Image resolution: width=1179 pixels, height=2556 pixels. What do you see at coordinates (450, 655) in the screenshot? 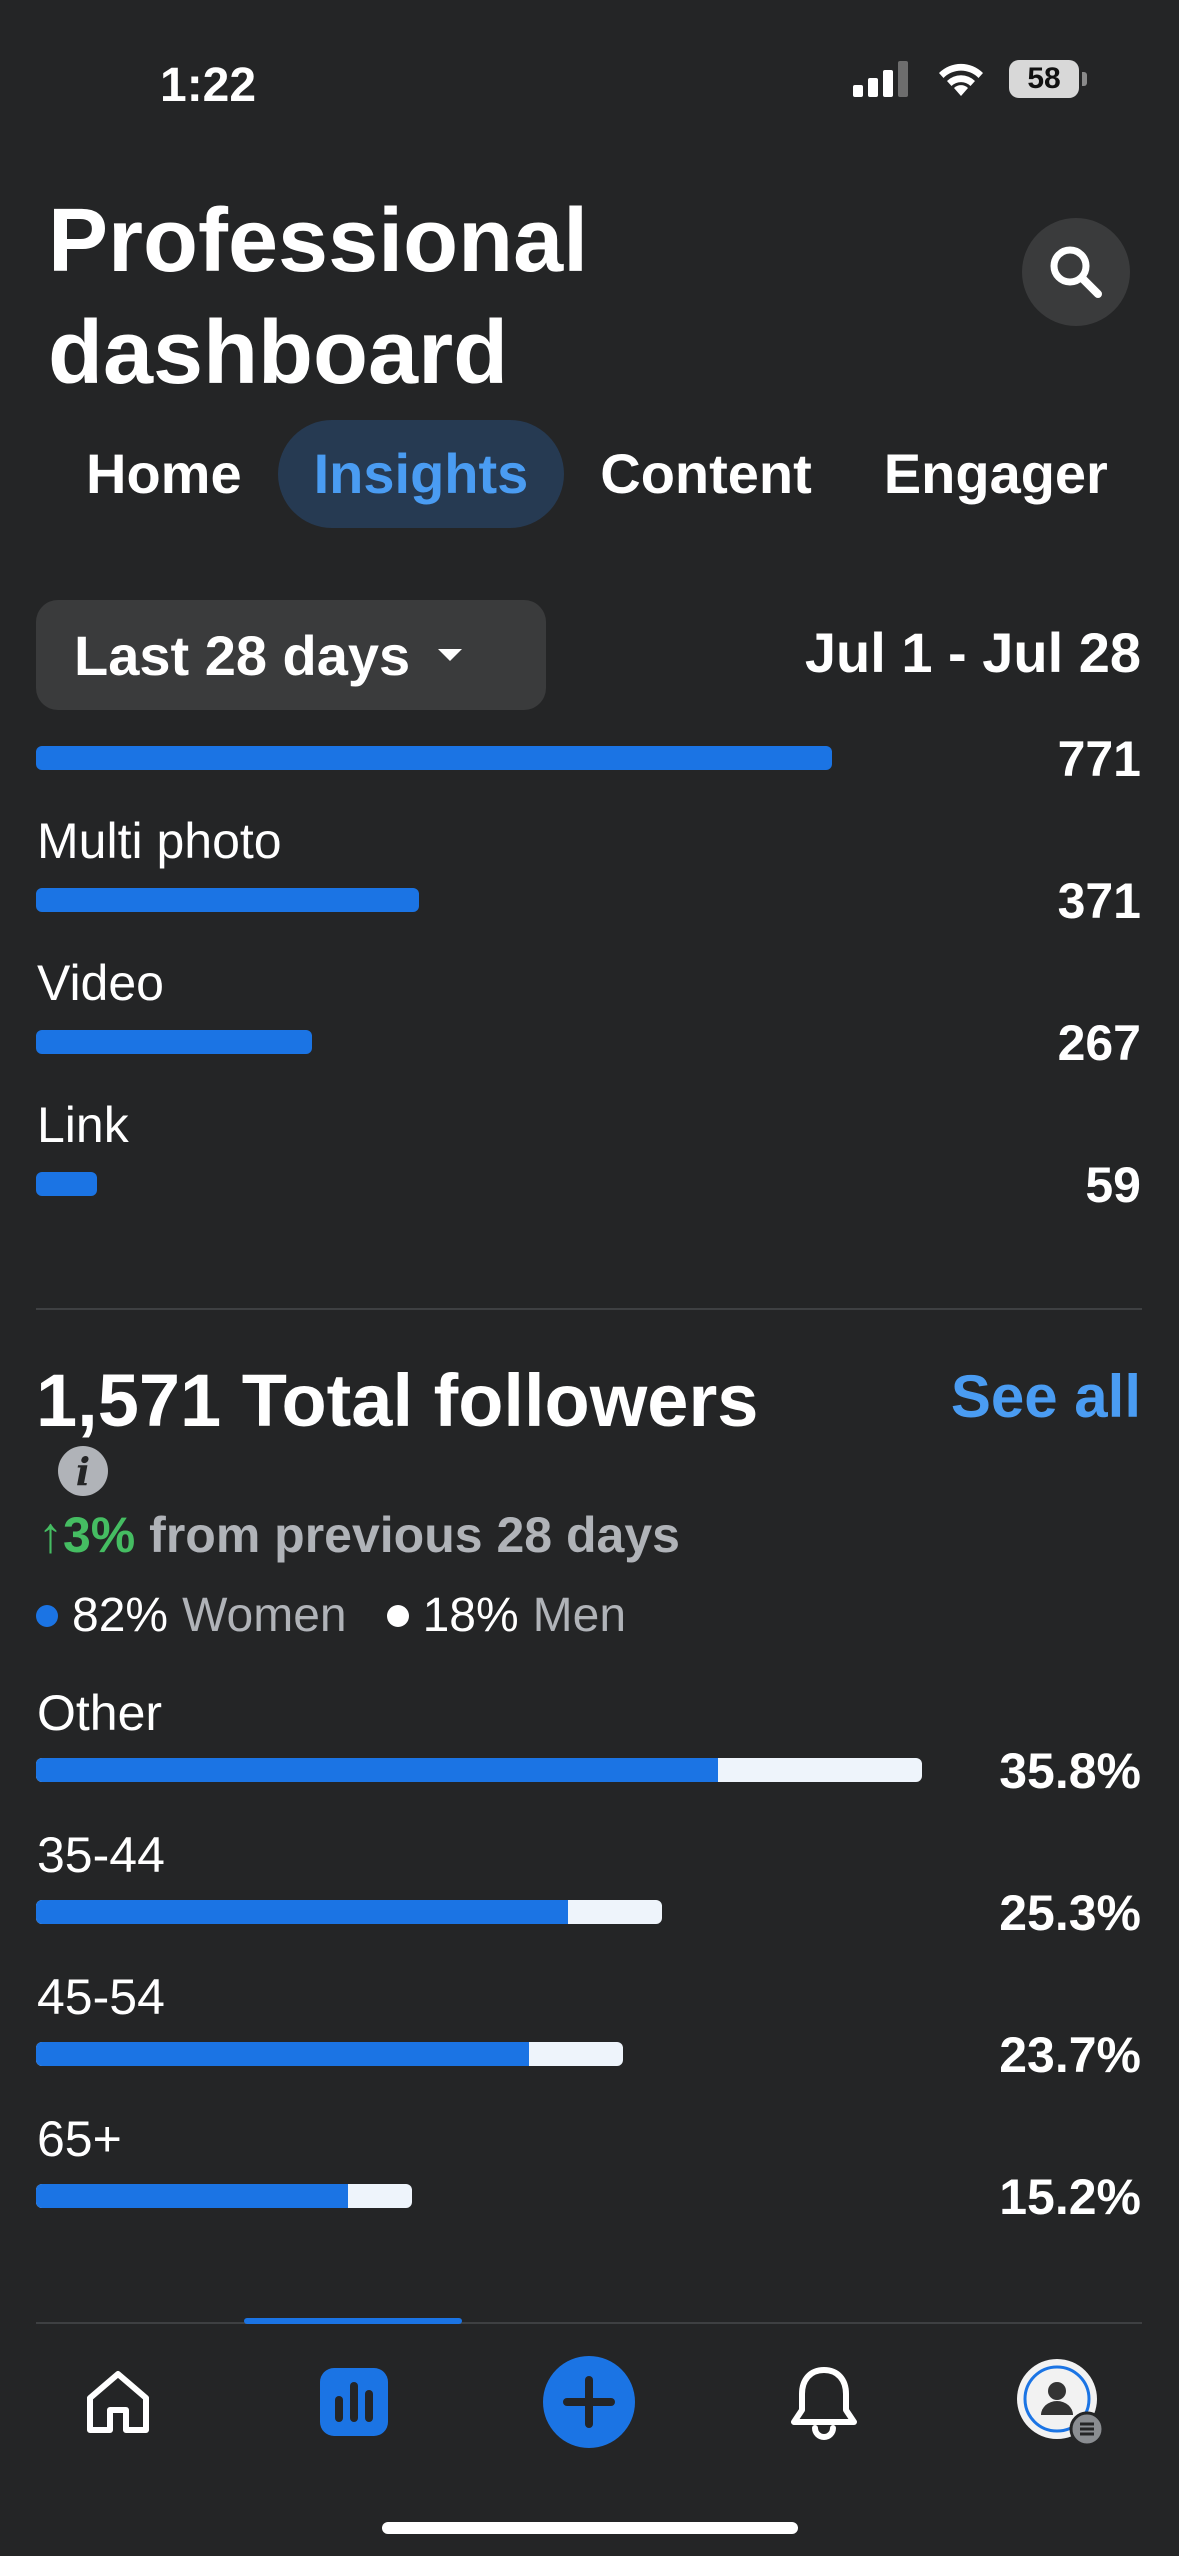
I see `caret-down-icon` at bounding box center [450, 655].